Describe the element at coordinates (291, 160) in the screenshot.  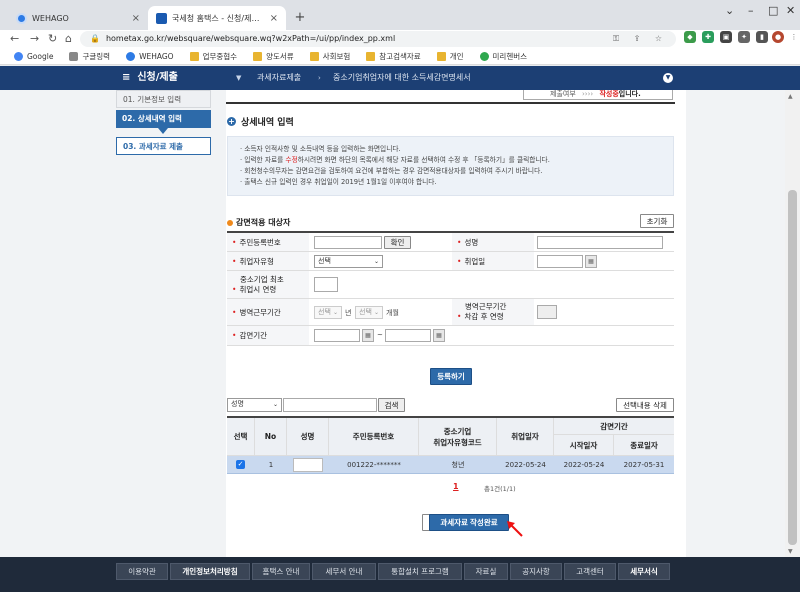
I see `highlight-text: 수정` at that location.